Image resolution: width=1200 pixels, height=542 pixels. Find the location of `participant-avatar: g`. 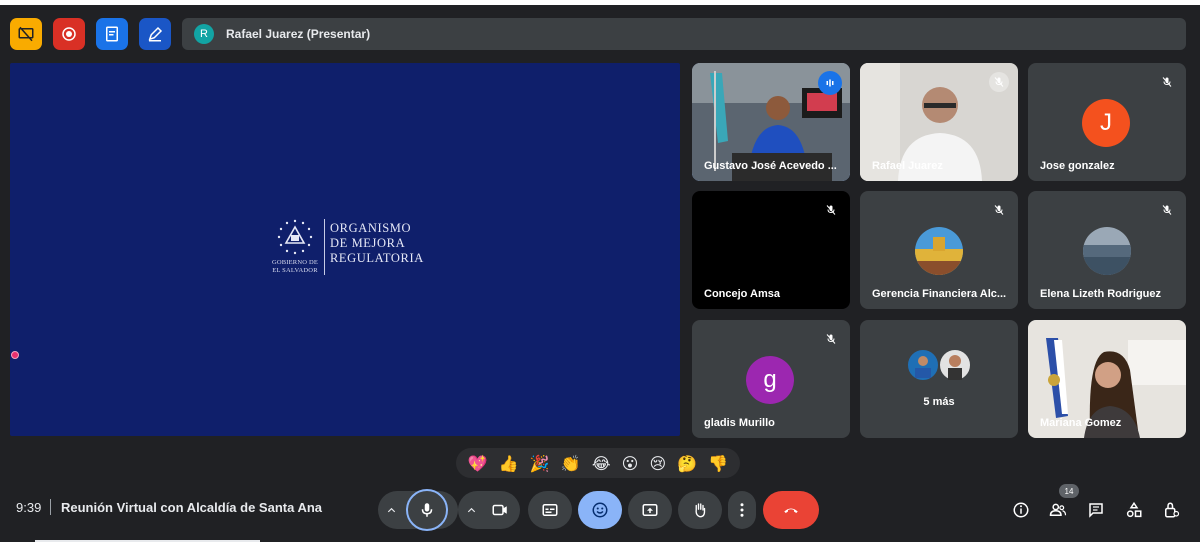

participant-avatar: g is located at coordinates (770, 380).